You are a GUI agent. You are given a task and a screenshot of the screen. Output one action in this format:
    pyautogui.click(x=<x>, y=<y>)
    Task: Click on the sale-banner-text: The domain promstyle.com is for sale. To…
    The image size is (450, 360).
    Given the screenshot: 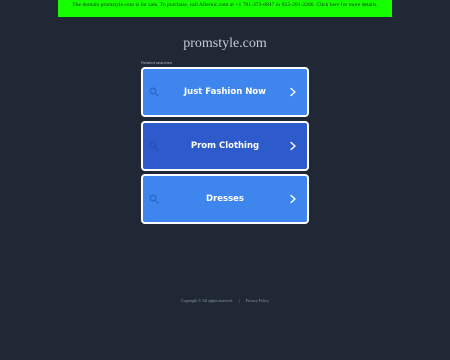 What is the action you would take?
    pyautogui.click(x=224, y=5)
    